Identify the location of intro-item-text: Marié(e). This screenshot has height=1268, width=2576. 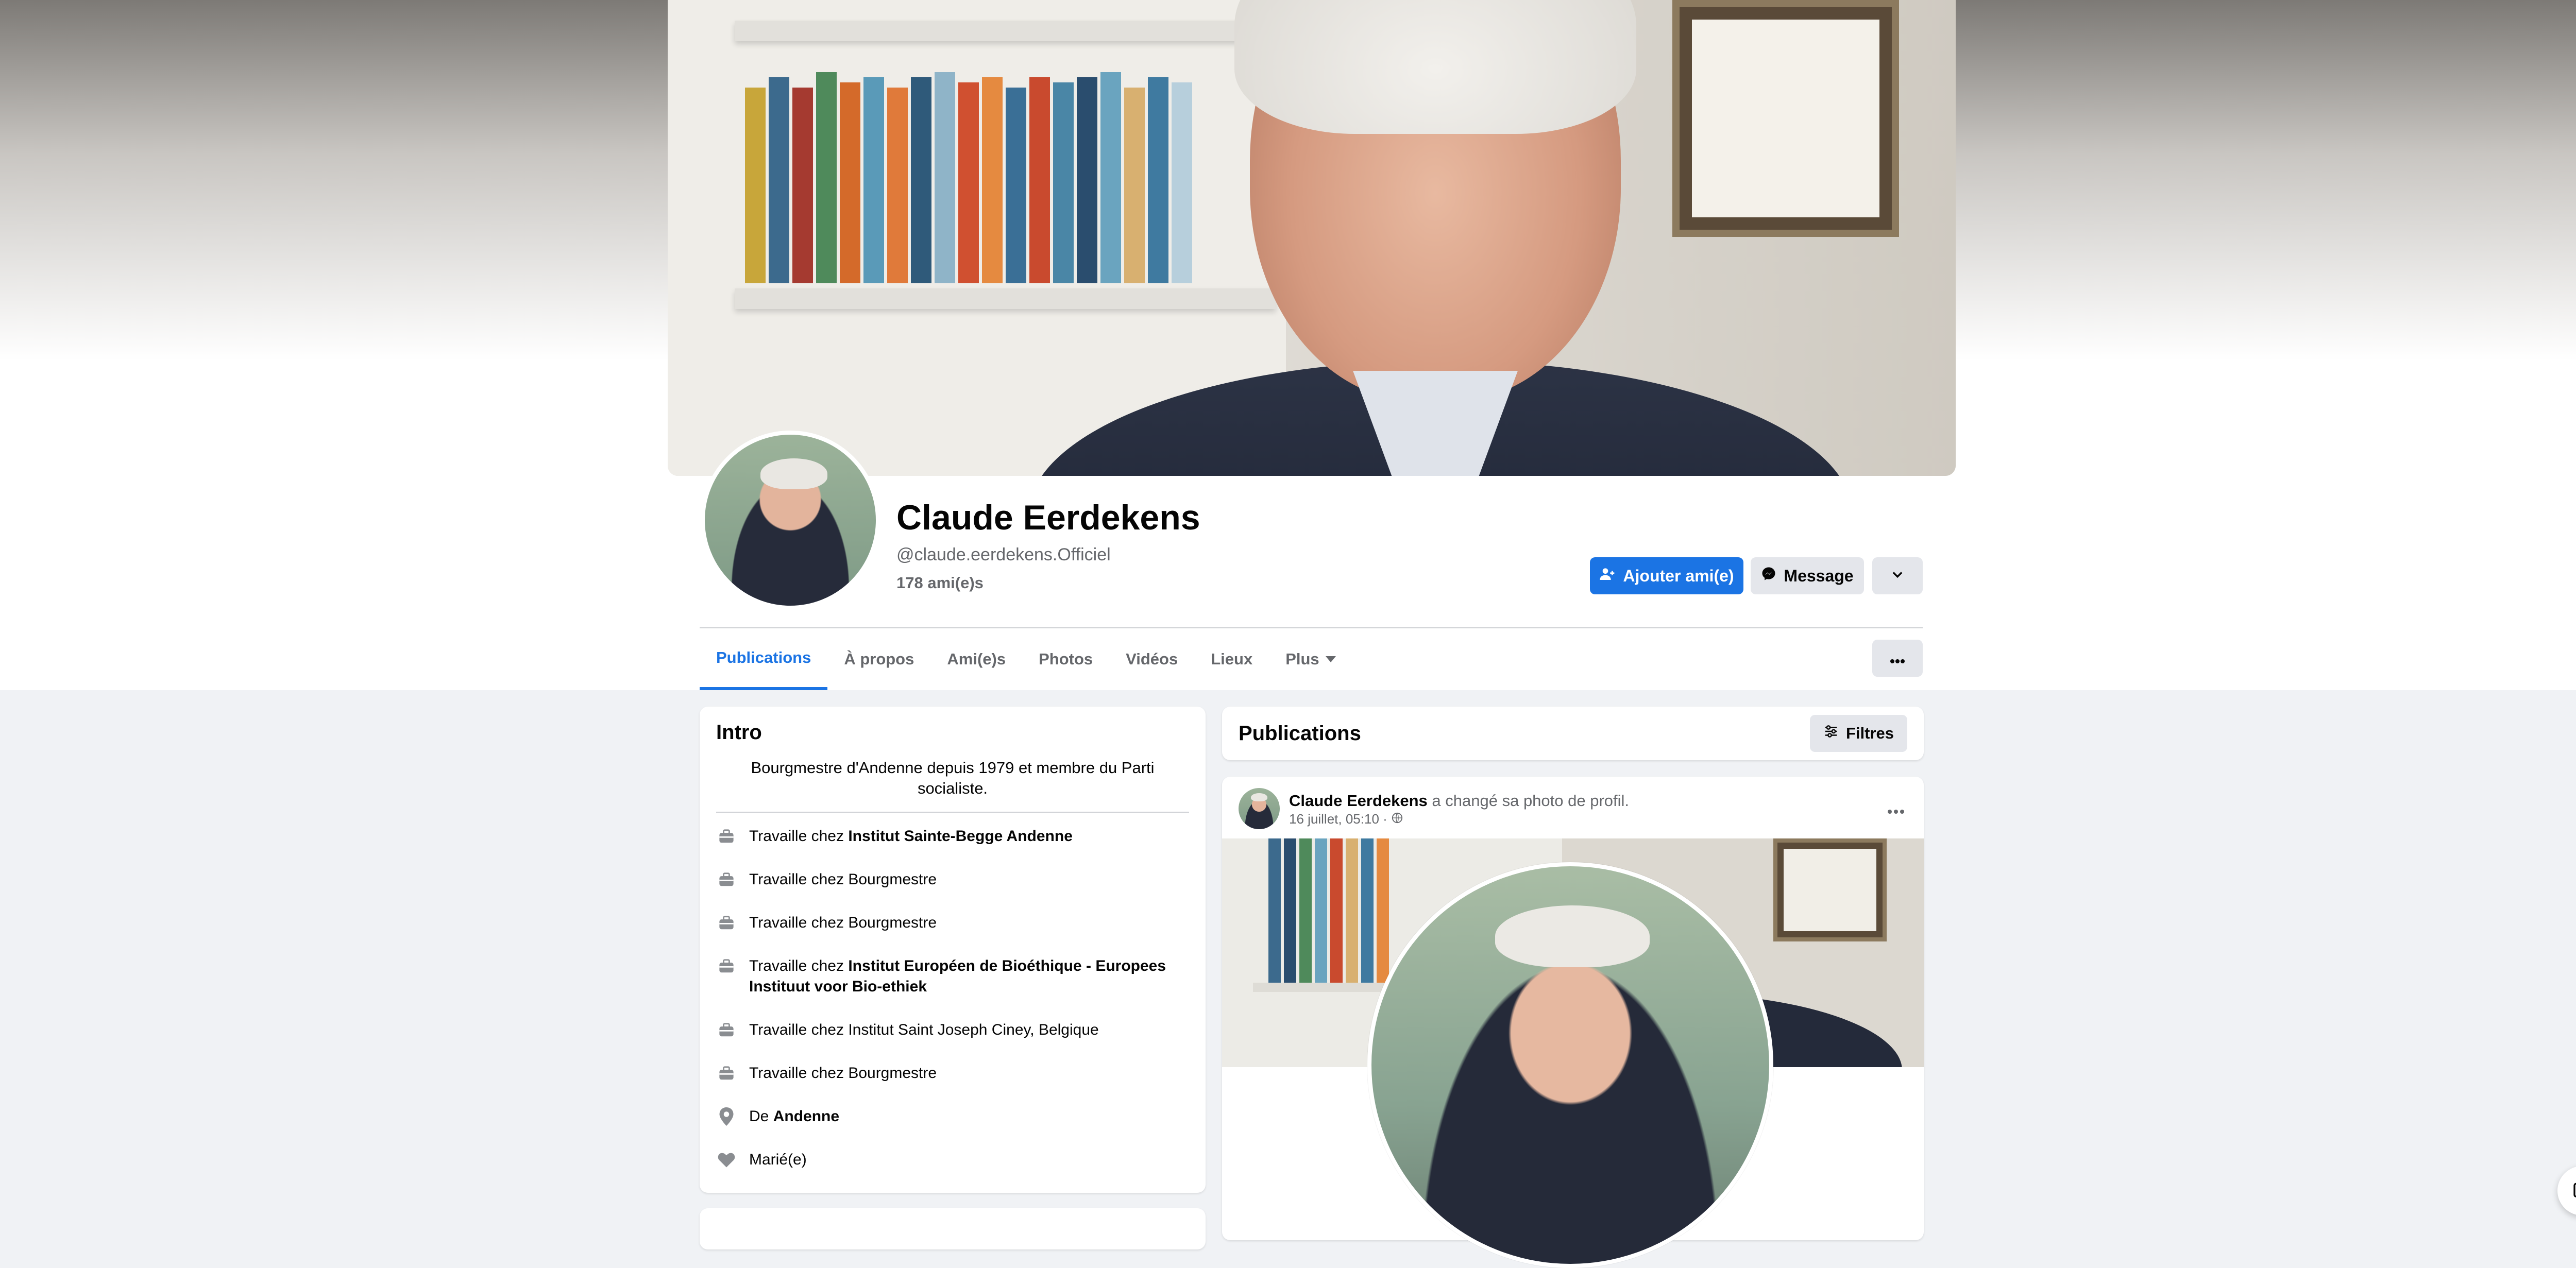
(778, 1160).